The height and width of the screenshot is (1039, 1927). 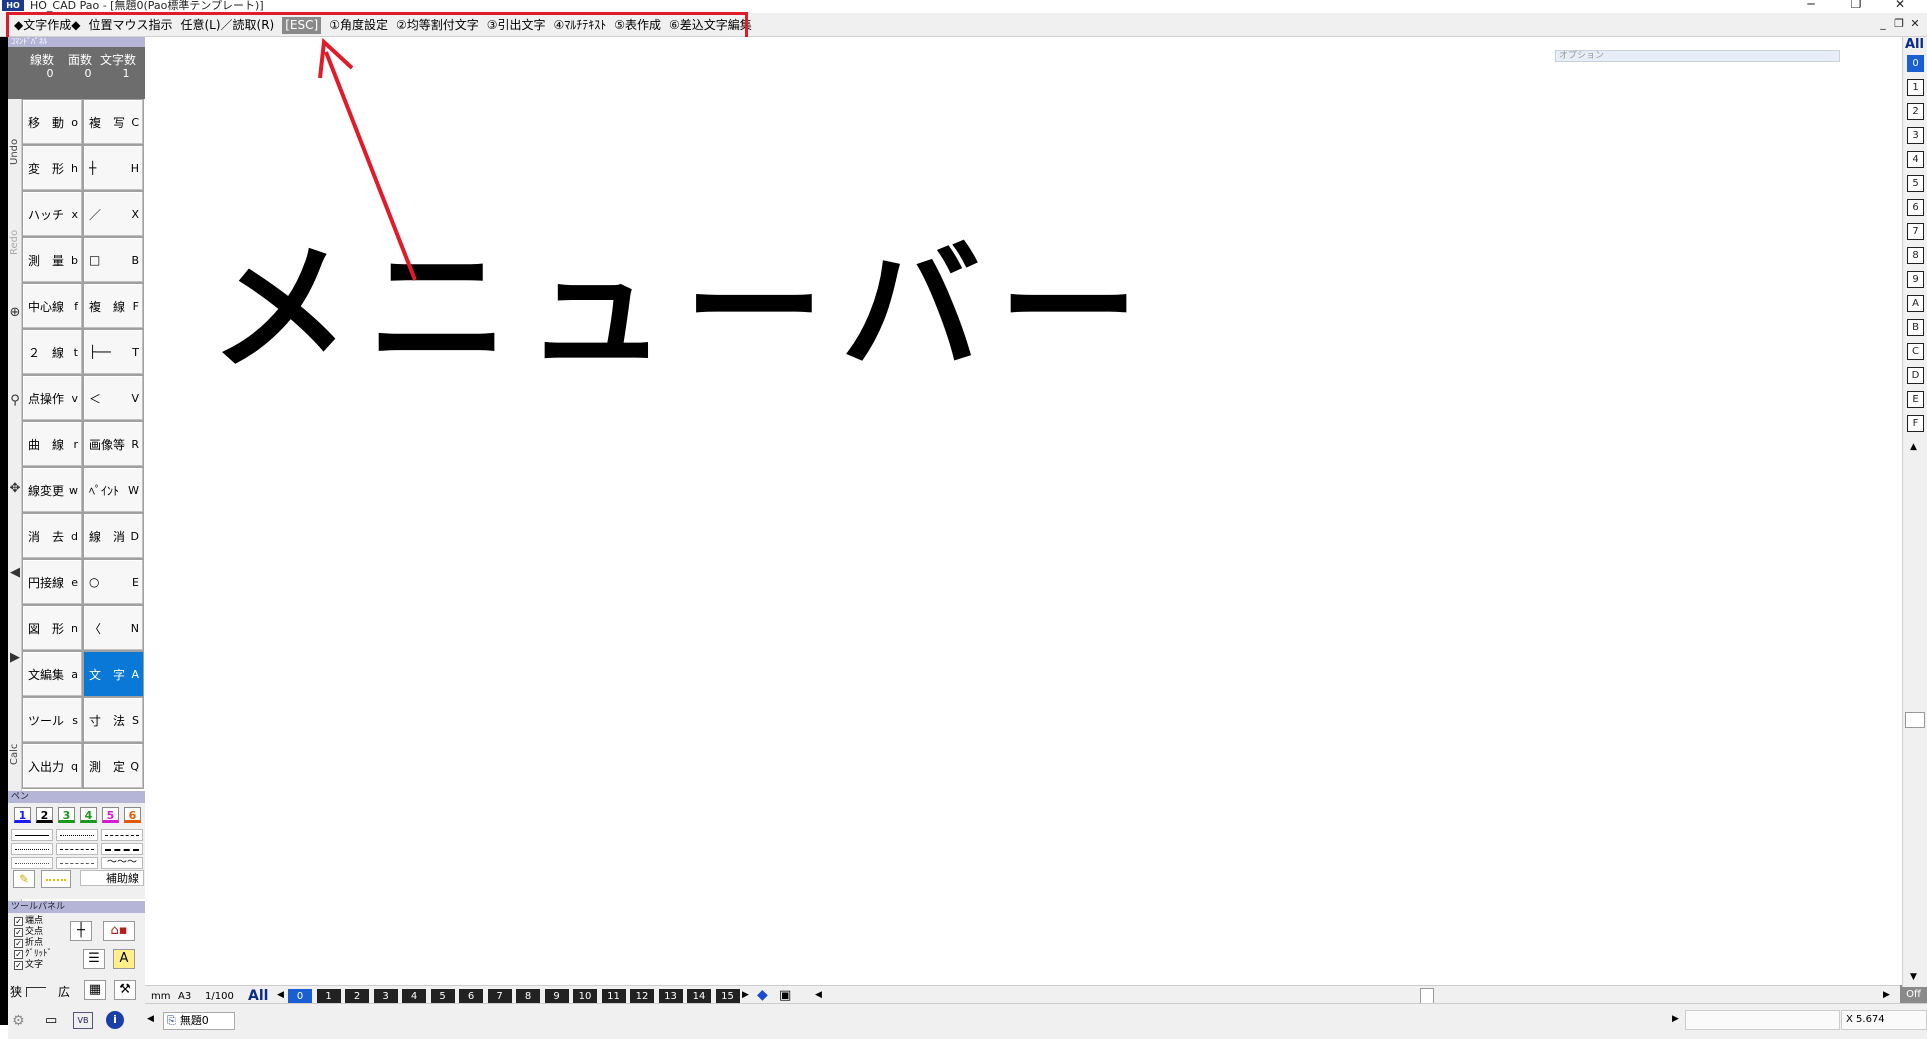 I want to click on all-sheets-button: All, so click(x=258, y=996).